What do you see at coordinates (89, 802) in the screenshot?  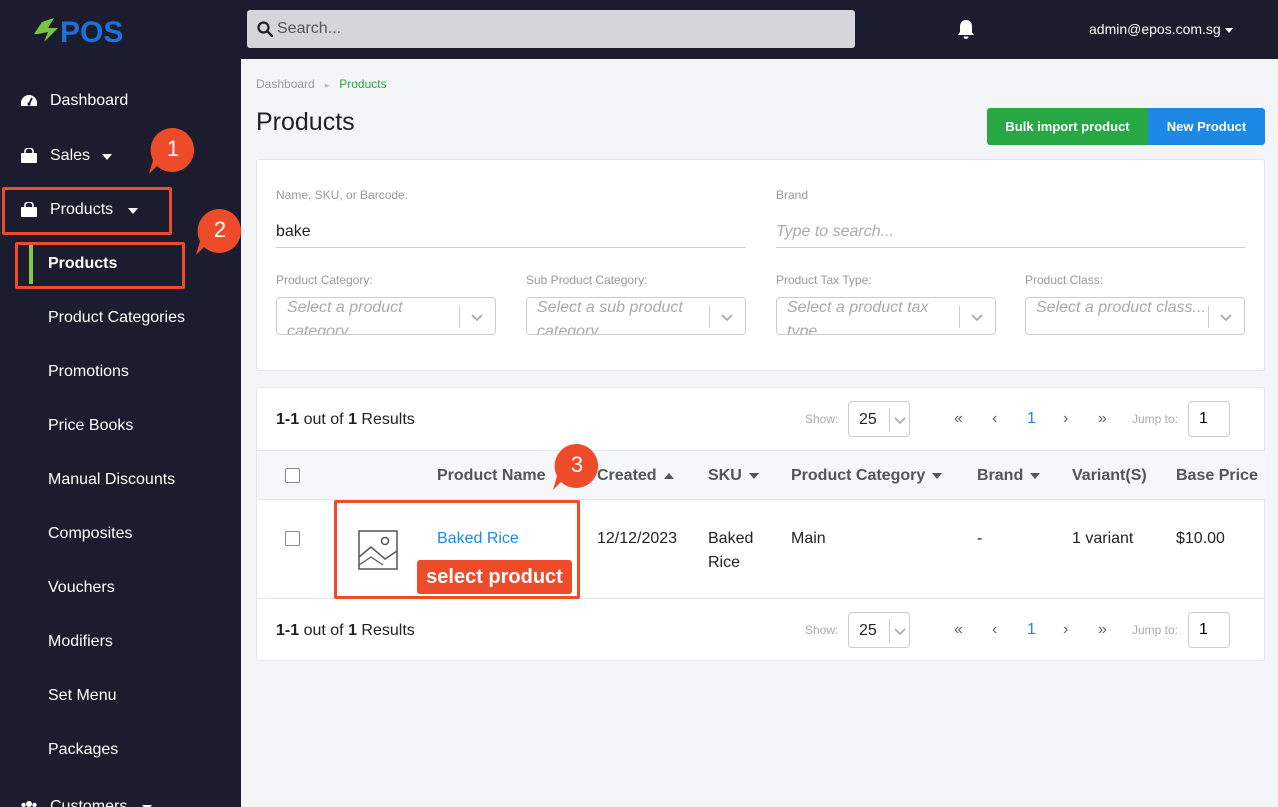 I see `sidebar-item-label: Customers` at bounding box center [89, 802].